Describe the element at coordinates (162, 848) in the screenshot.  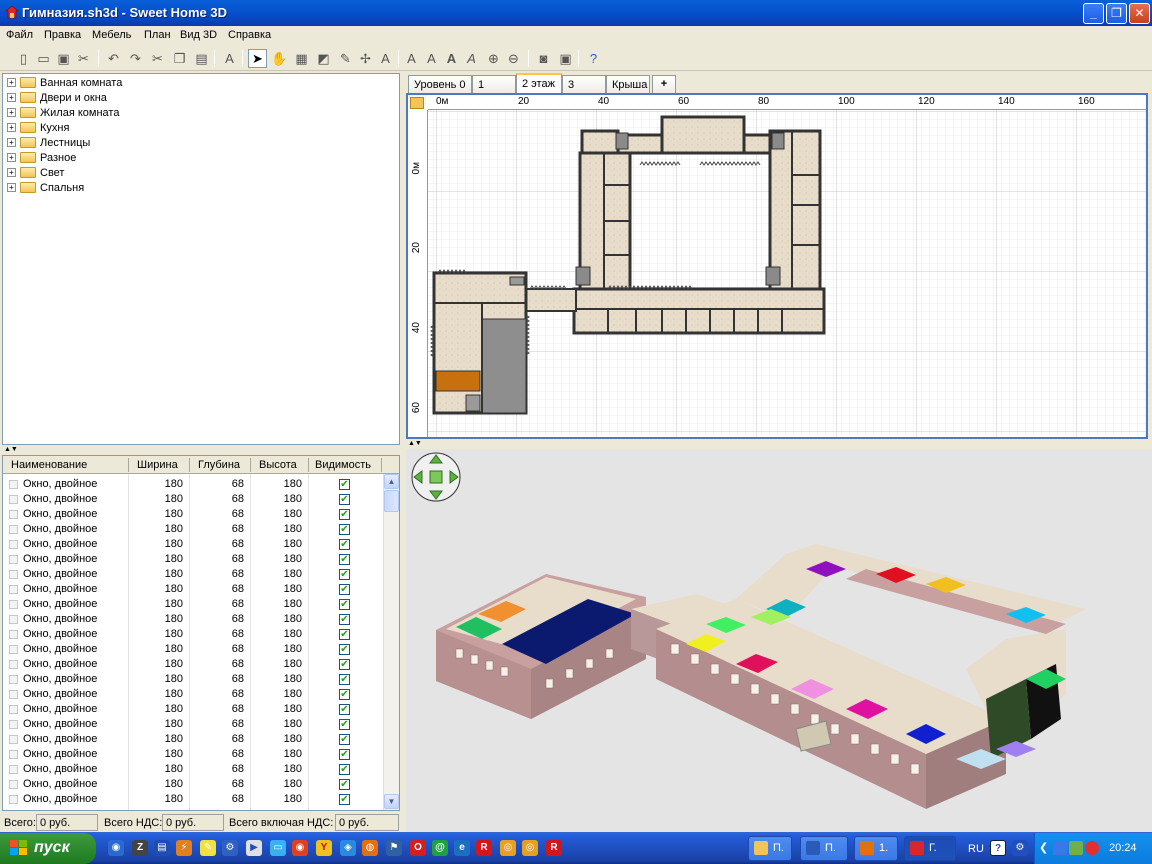
I see `quicklaunch-icon: ▤` at that location.